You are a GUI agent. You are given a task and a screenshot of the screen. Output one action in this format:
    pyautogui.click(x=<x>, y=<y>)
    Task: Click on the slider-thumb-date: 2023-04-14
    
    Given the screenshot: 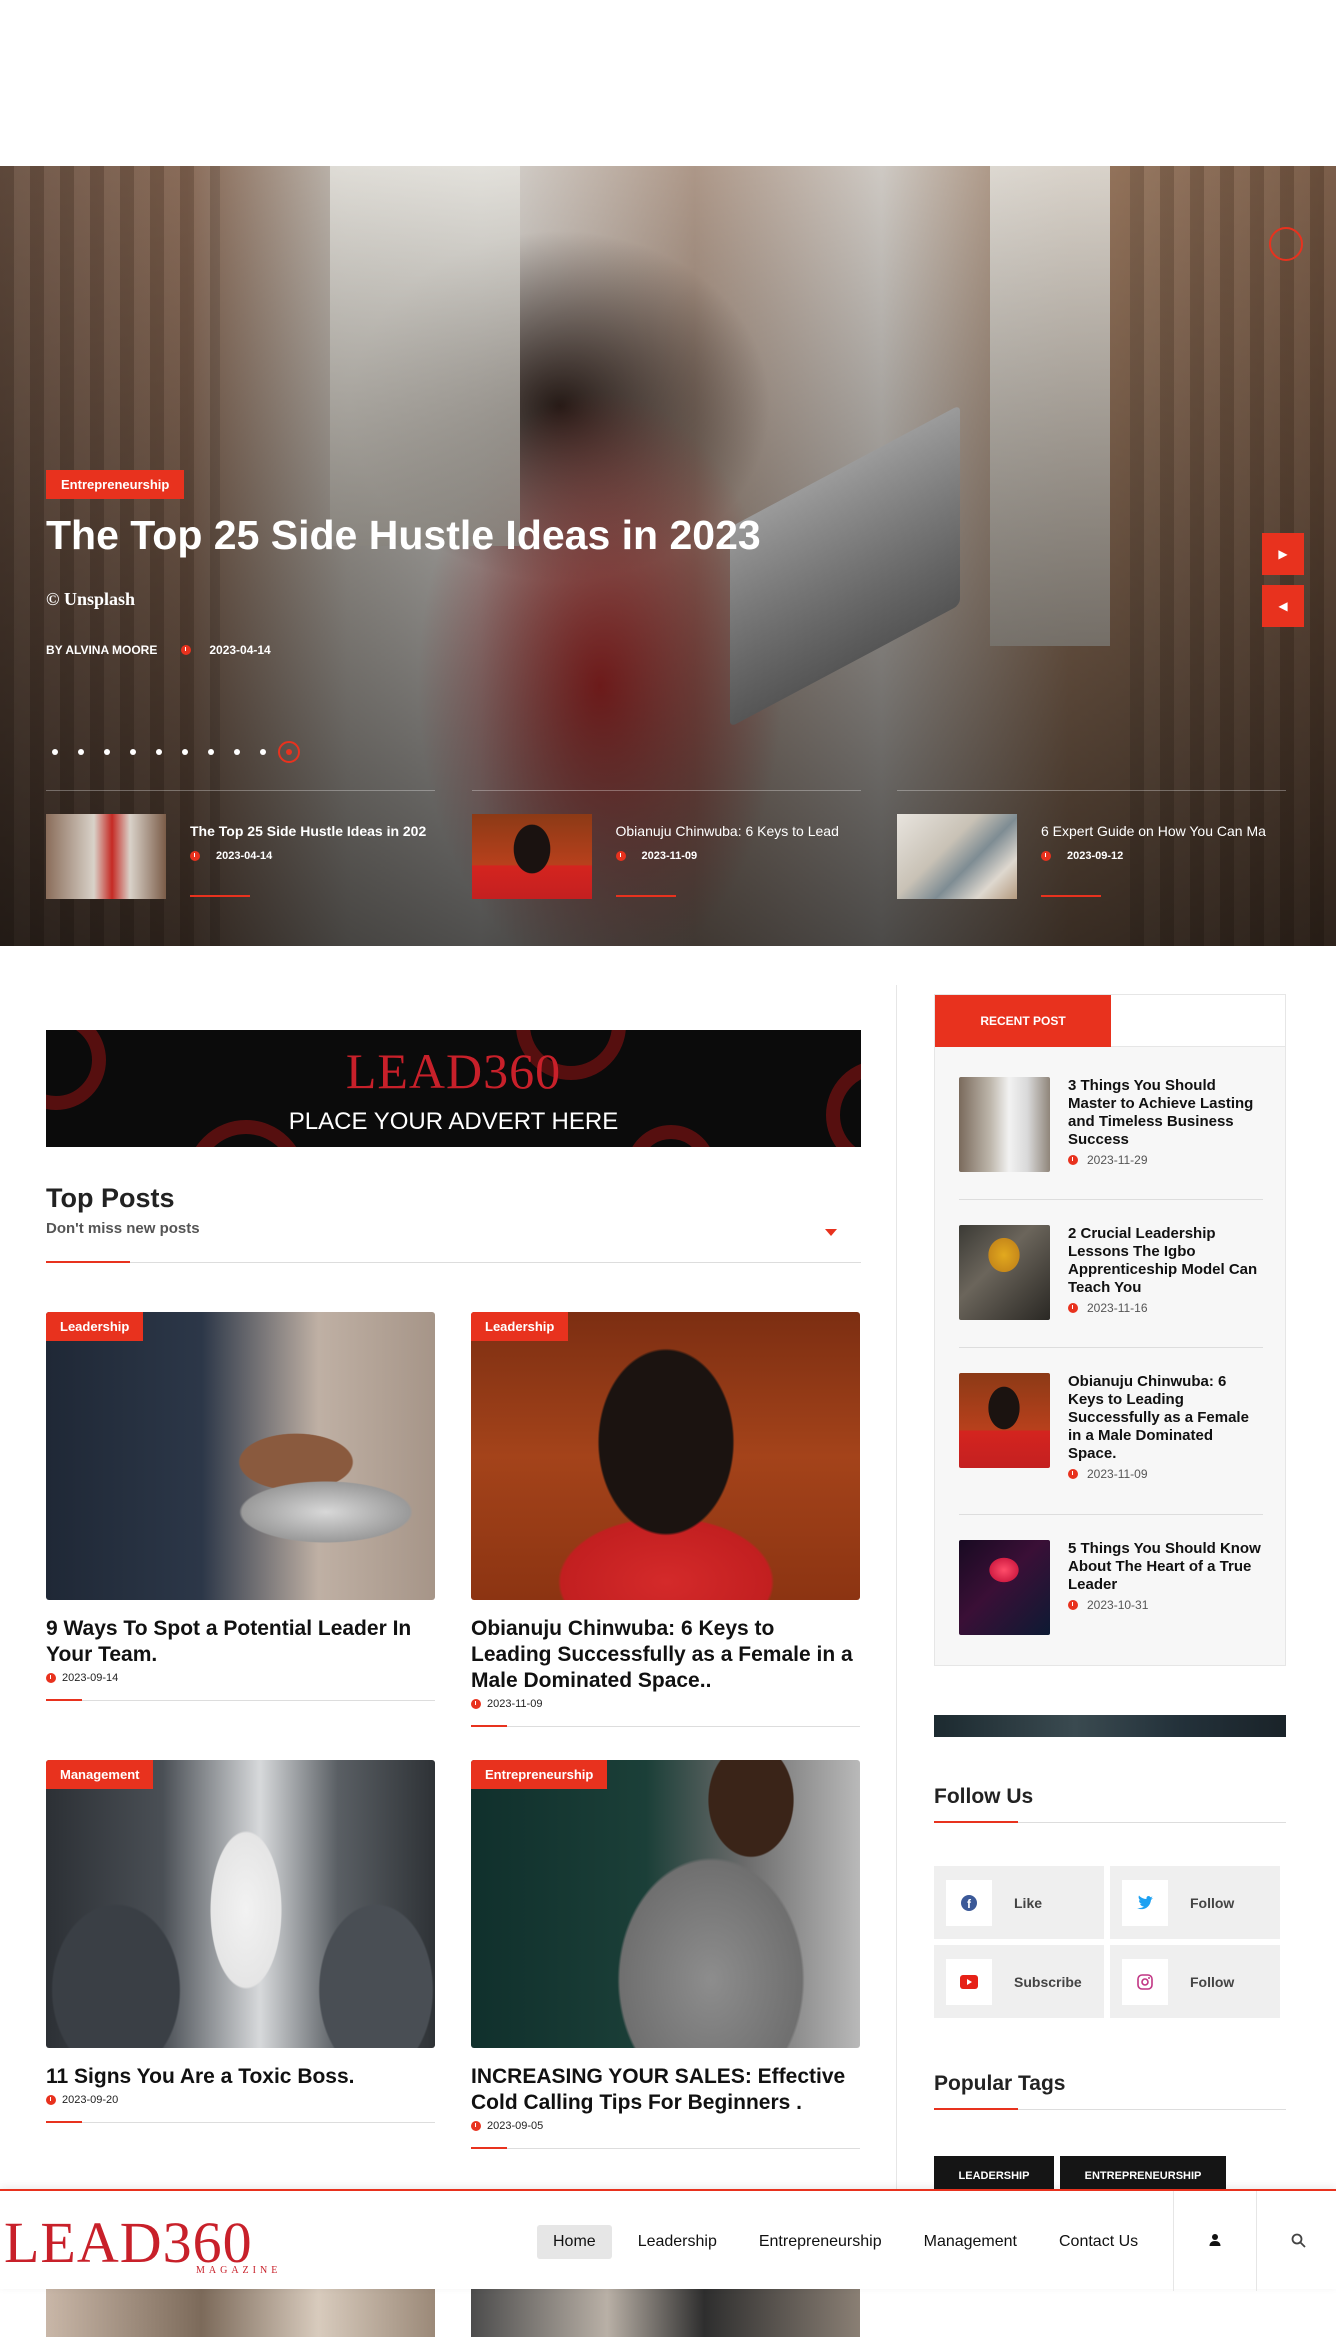 What is the action you would take?
    pyautogui.click(x=244, y=856)
    